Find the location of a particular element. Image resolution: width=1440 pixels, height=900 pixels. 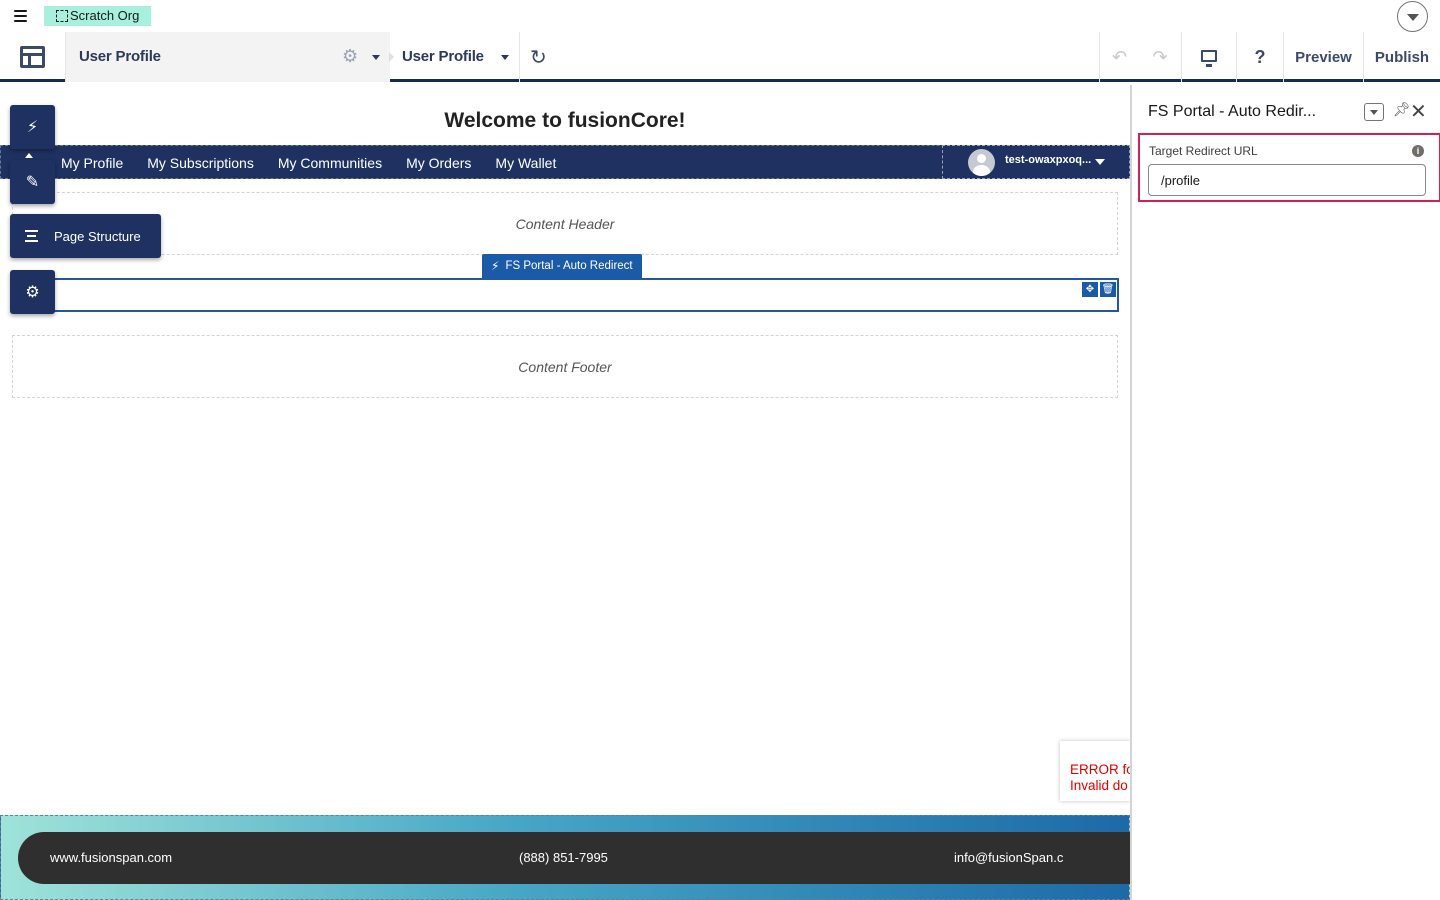

error-line-2: Invalid do is located at coordinates (1099, 785).